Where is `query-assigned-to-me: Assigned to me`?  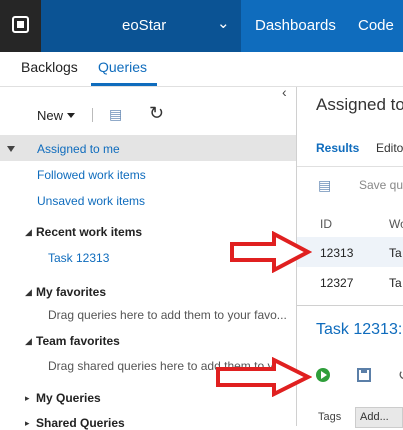 query-assigned-to-me: Assigned to me is located at coordinates (78, 149).